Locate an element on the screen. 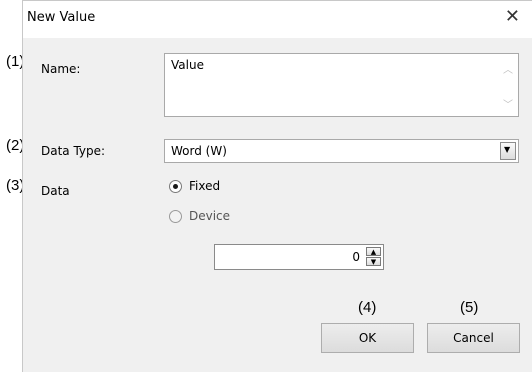  title-bar: New Value ✕ is located at coordinates (277, 19).